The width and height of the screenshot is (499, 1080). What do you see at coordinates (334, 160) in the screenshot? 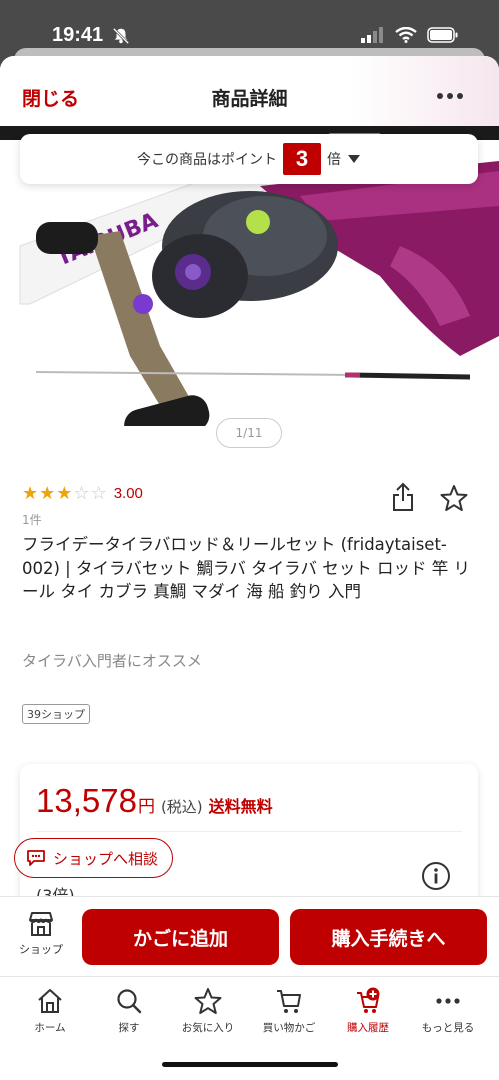
I see `points-banner-suffix: 倍` at bounding box center [334, 160].